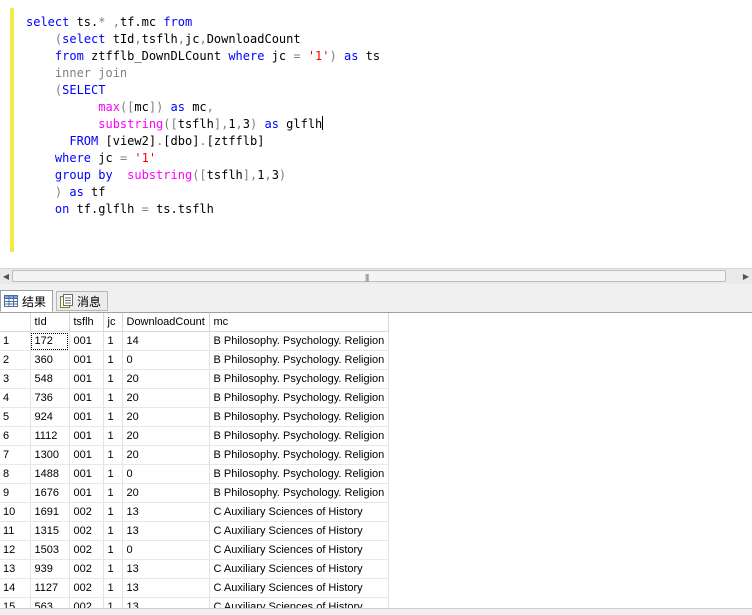  I want to click on row-number: 6, so click(15, 436).